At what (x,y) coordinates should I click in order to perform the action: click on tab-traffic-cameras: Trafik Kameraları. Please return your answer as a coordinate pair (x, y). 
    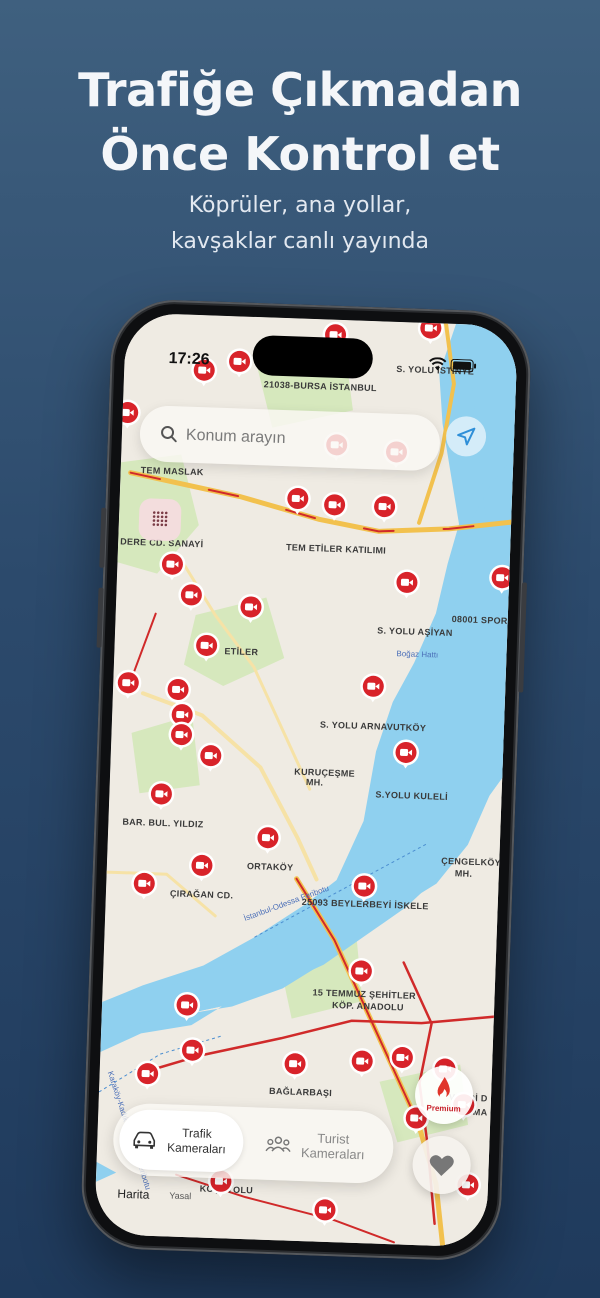
    Looking at the image, I should click on (181, 1141).